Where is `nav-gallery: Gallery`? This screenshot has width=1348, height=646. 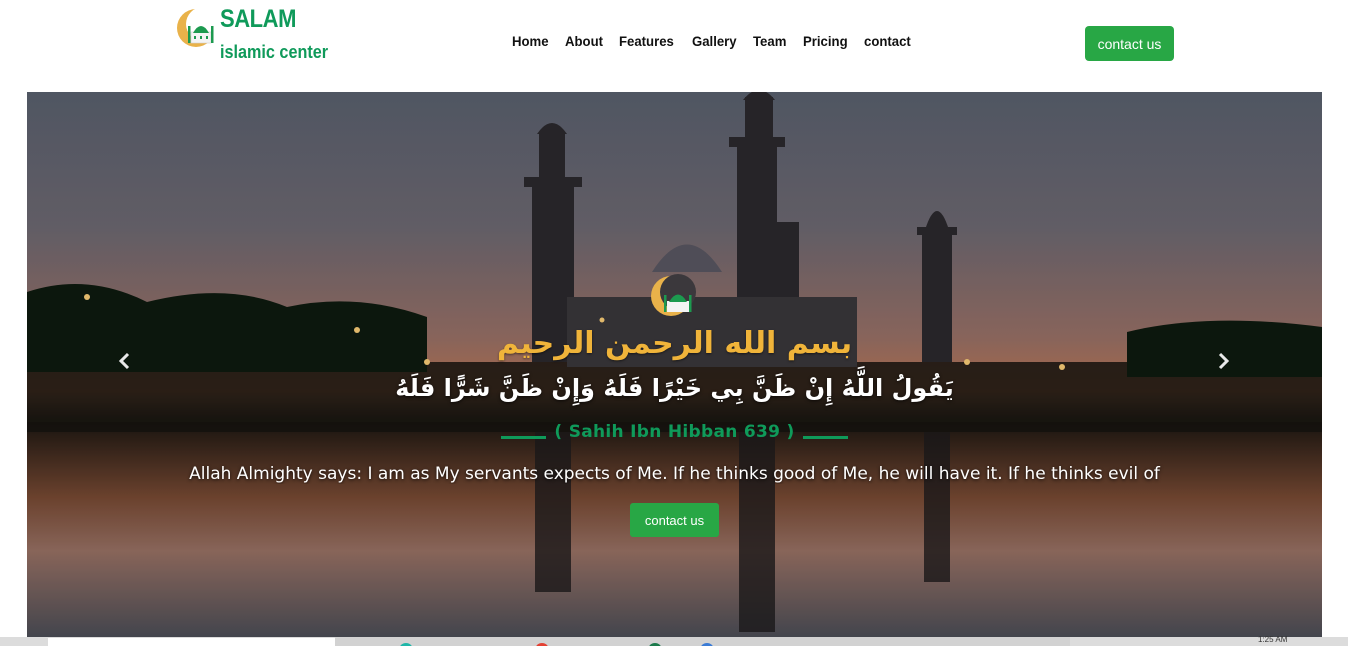
nav-gallery: Gallery is located at coordinates (714, 41).